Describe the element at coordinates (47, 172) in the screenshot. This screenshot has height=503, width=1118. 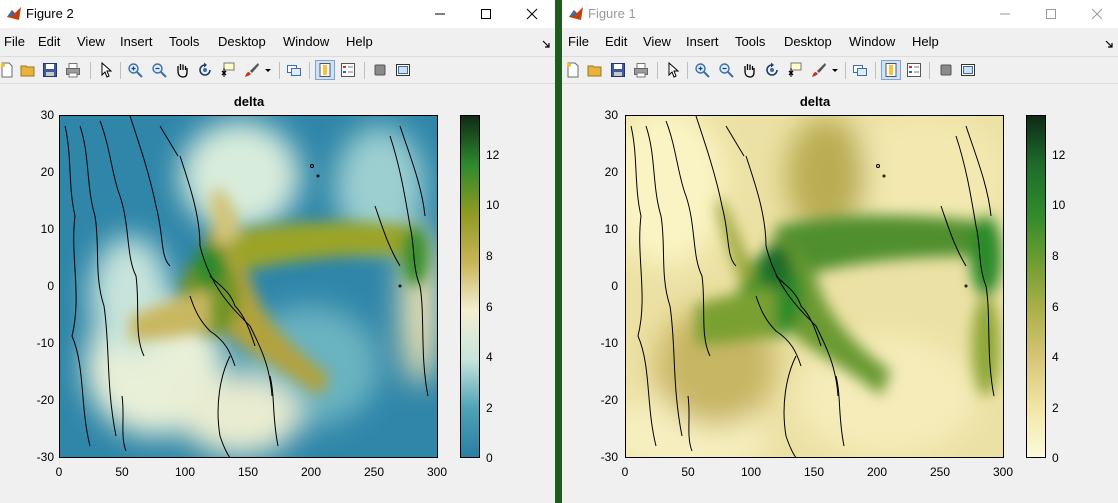
I see `y-tick-label: 20` at that location.